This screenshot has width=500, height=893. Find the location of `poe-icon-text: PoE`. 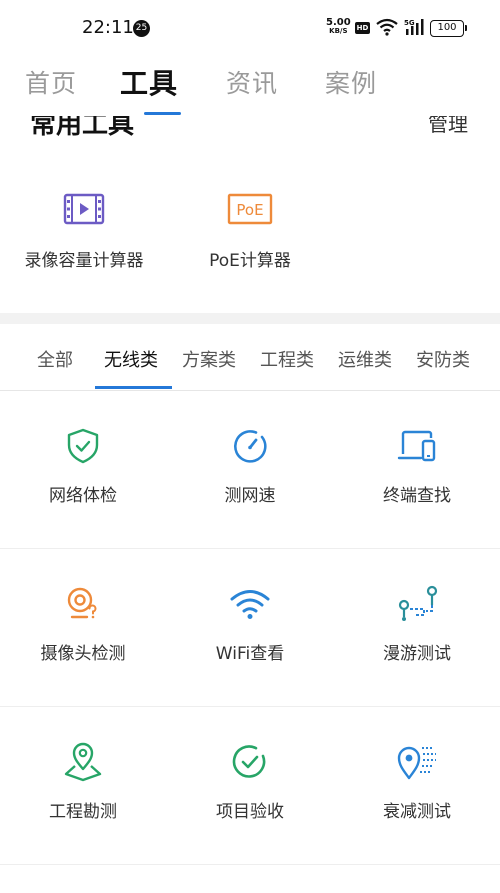

poe-icon-text: PoE is located at coordinates (249, 210).